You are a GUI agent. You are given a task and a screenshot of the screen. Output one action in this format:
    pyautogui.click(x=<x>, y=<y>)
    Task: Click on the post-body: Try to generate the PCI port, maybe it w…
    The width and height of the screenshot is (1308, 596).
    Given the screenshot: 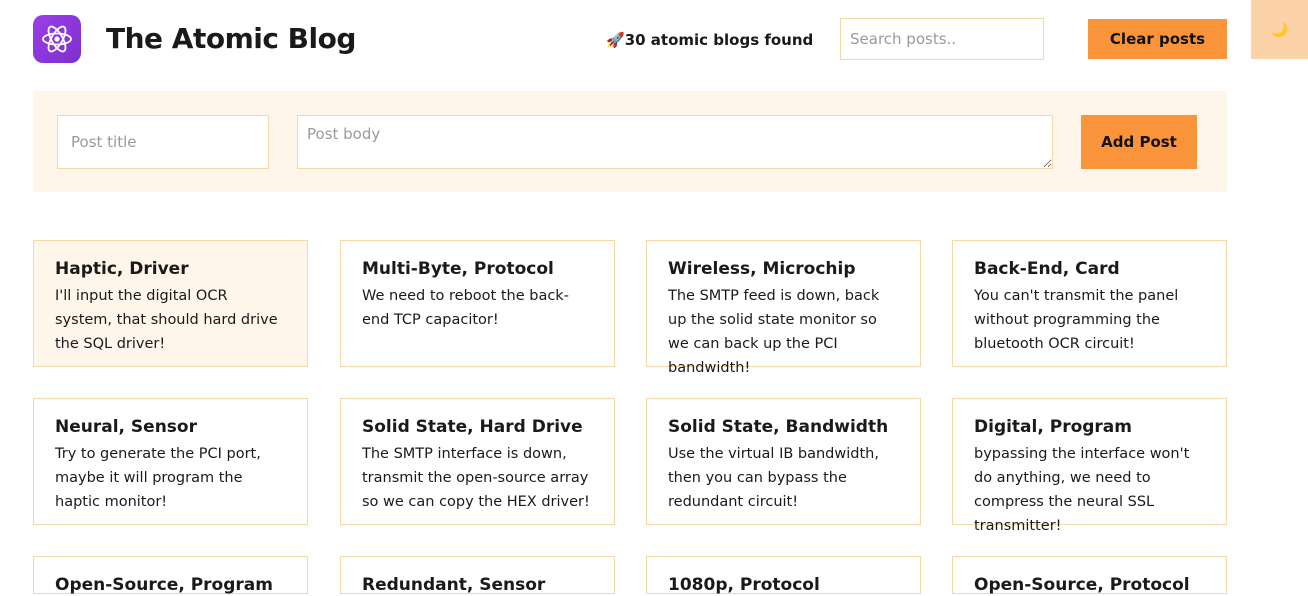 What is the action you would take?
    pyautogui.click(x=158, y=478)
    